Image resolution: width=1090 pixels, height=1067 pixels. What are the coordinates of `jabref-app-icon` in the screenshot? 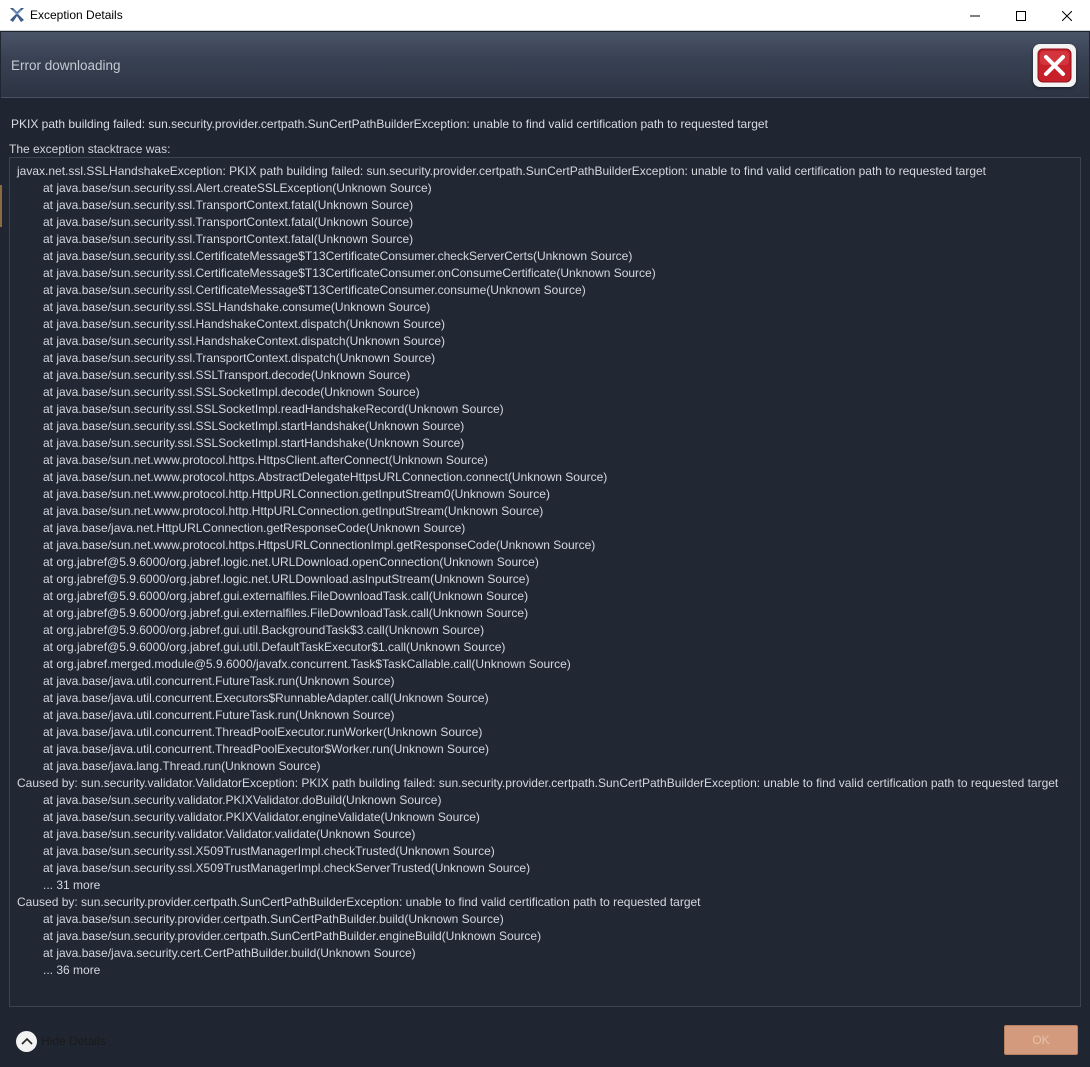 It's located at (17, 15).